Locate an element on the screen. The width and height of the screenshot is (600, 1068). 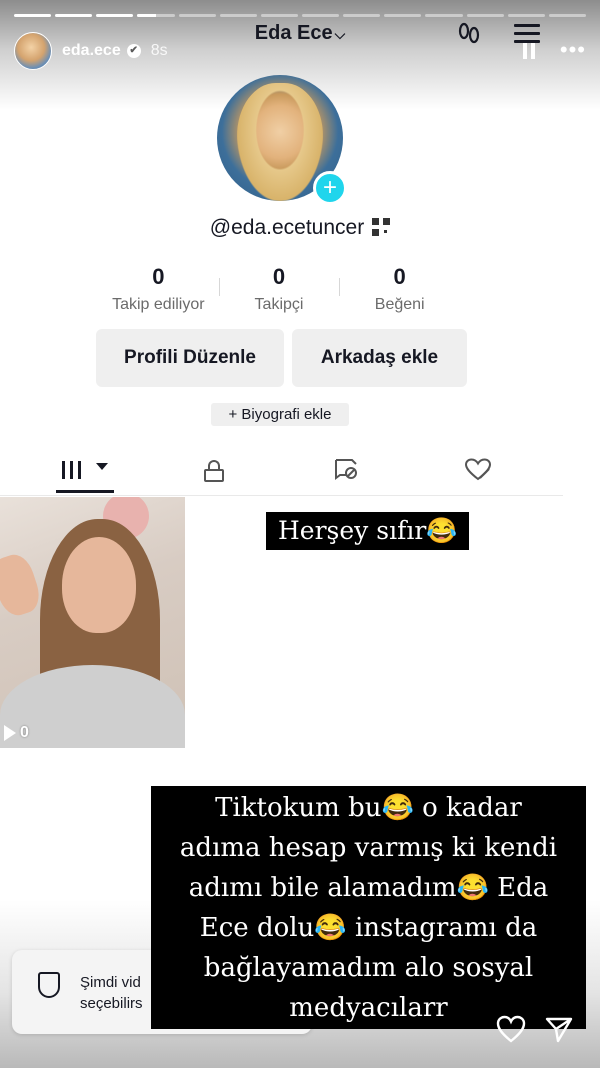
story-caption-first: Herşey sıfır😂 is located at coordinates (368, 531).